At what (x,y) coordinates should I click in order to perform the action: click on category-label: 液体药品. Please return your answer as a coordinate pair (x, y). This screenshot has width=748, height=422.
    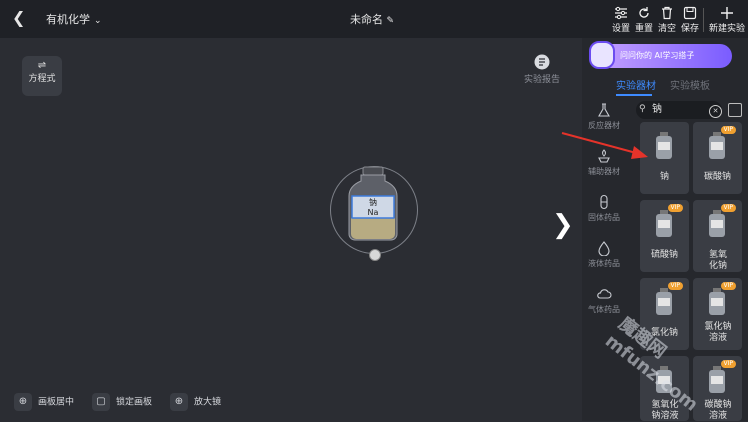
    Looking at the image, I should click on (604, 263).